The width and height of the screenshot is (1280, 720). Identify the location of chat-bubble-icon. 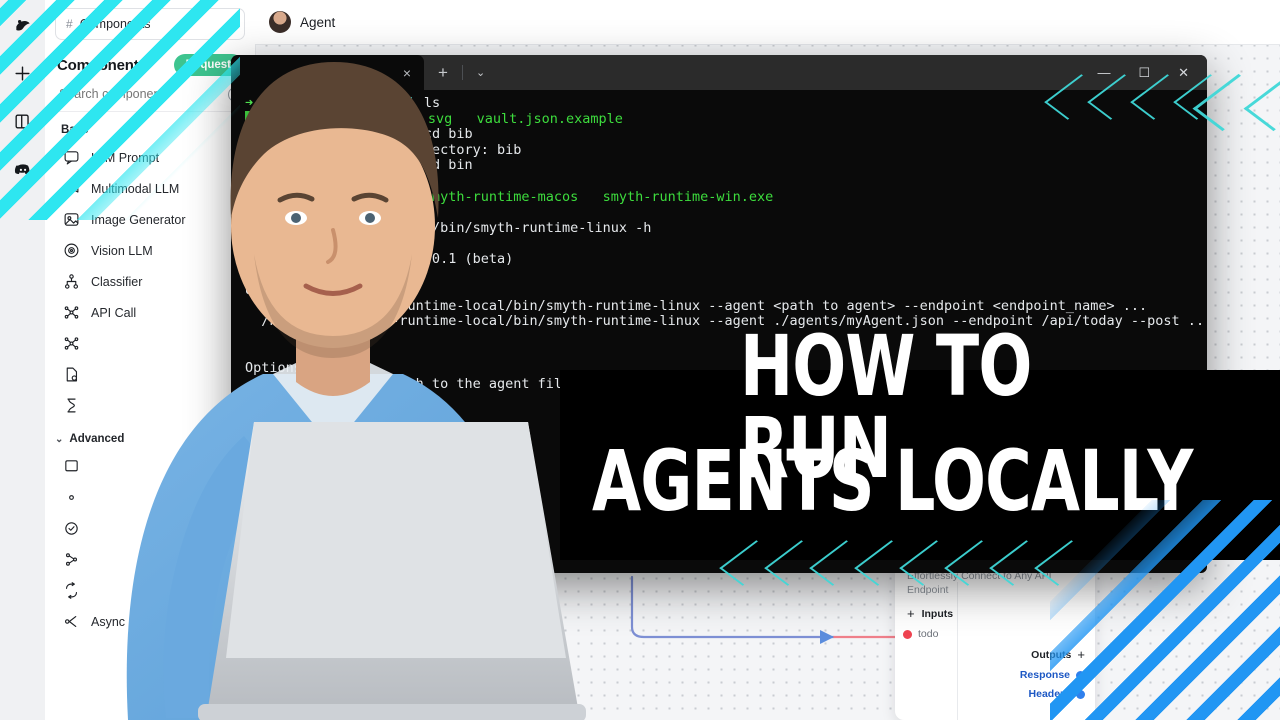
(71, 157).